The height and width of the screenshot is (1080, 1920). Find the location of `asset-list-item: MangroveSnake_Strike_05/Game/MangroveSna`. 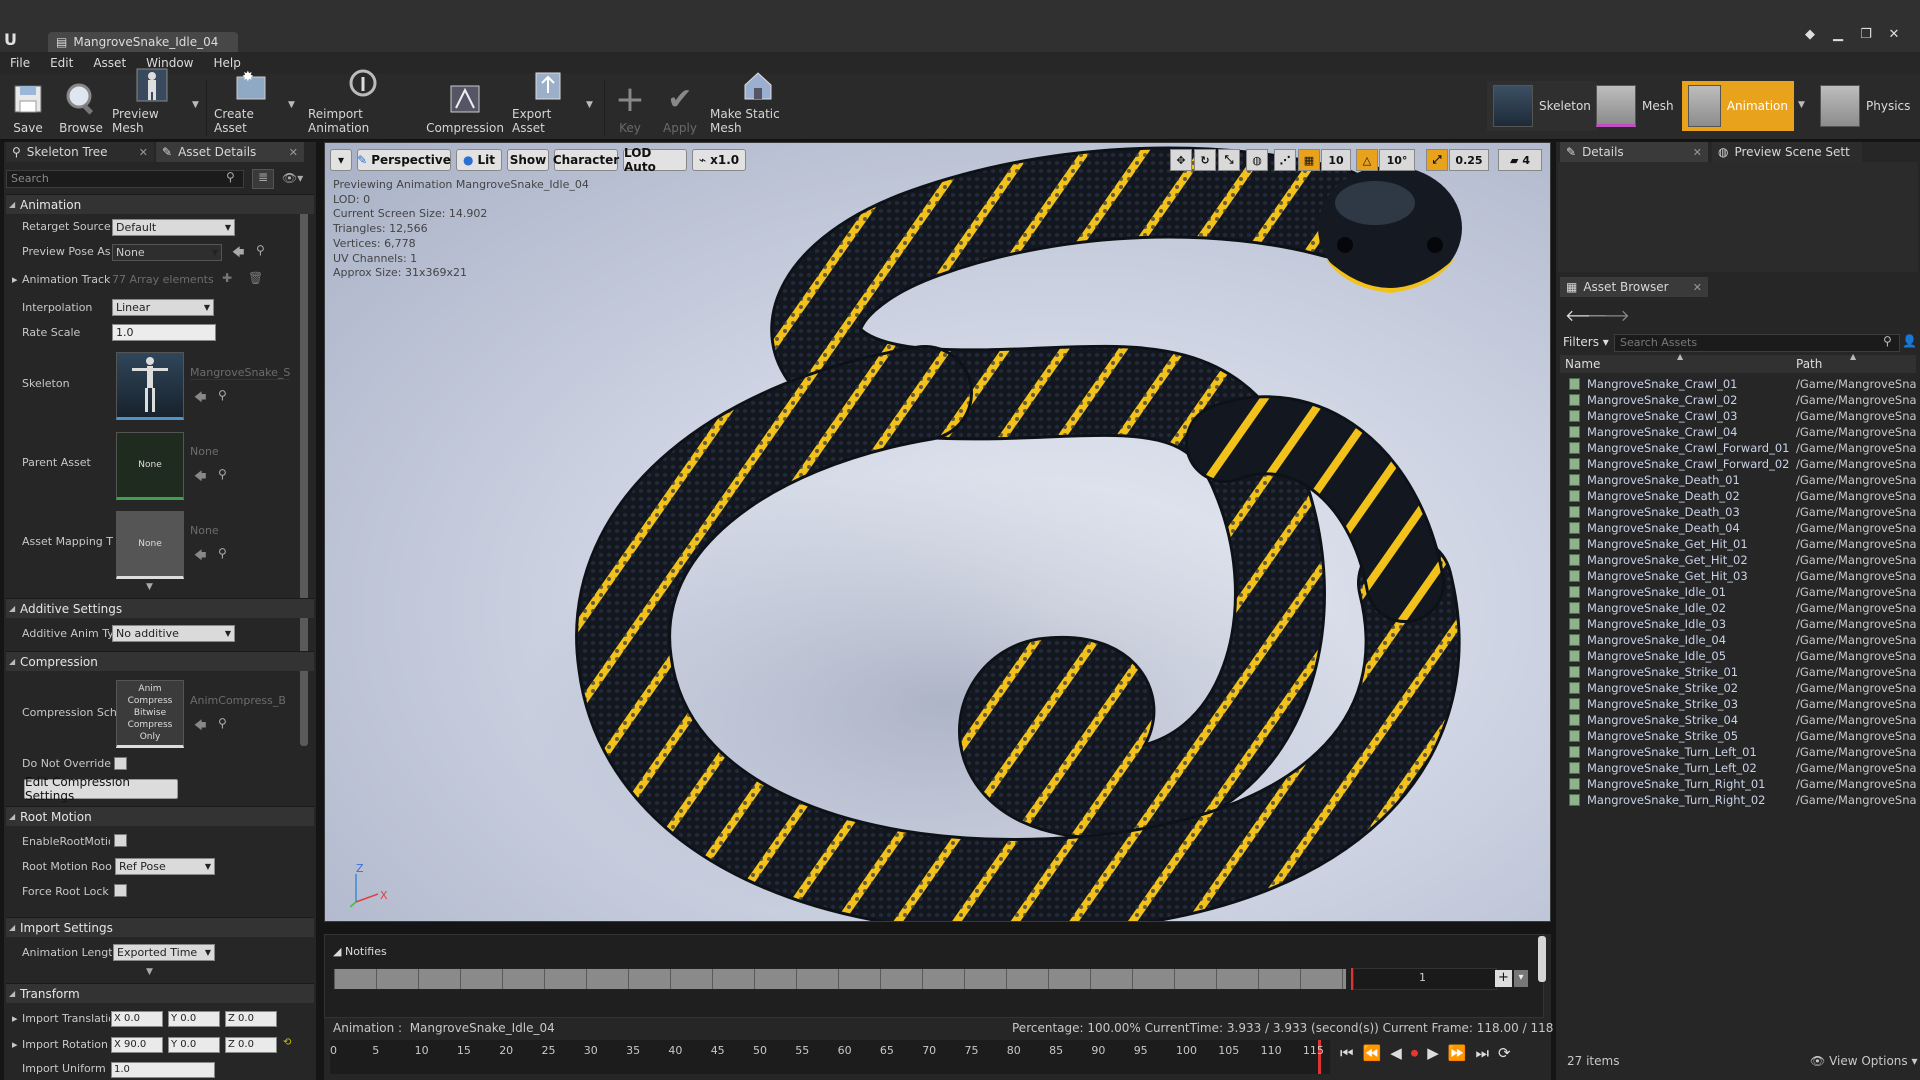

asset-list-item: MangroveSnake_Strike_05/Game/MangroveSna is located at coordinates (1743, 736).